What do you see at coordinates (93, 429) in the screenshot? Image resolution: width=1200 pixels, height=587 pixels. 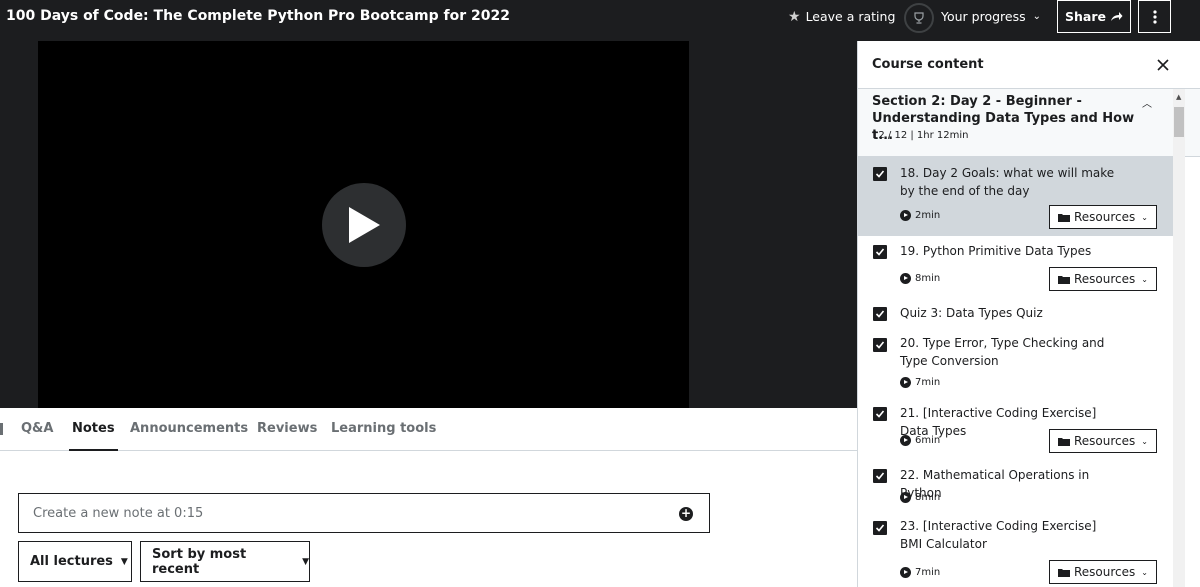 I see `tab-notes: Notes` at bounding box center [93, 429].